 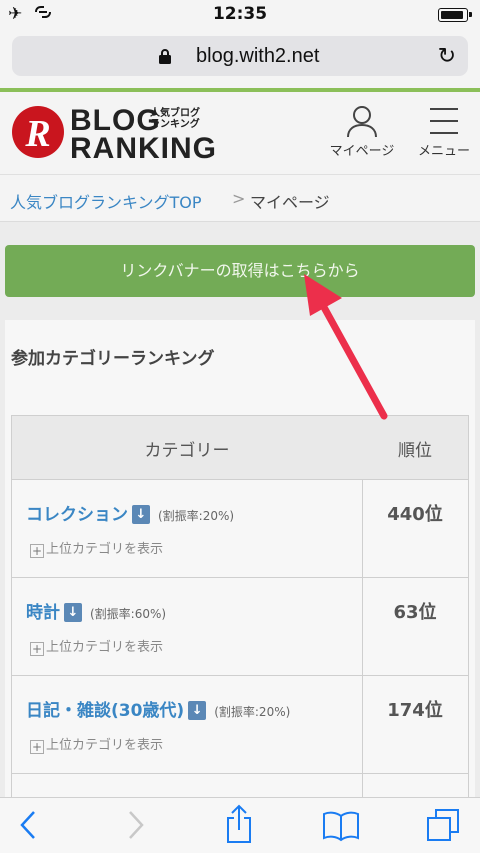 I want to click on logo-subtitle: 人気ブログ ランキング, so click(x=175, y=119).